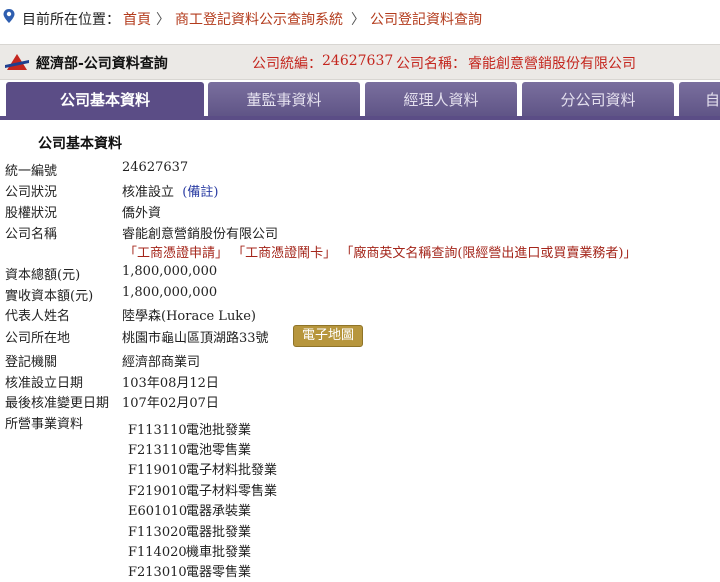 The width and height of the screenshot is (720, 582). What do you see at coordinates (157, 532) in the screenshot?
I see `business-code: F113020` at bounding box center [157, 532].